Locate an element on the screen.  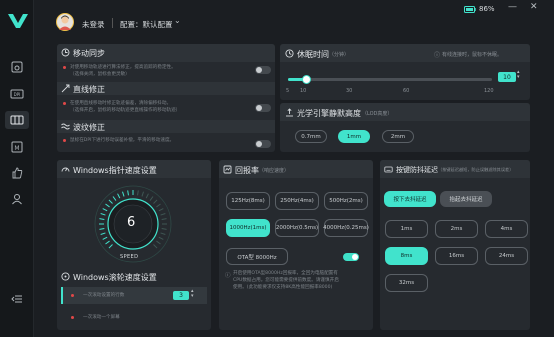
debounce-option-24ms: 24ms is located at coordinates (506, 256).